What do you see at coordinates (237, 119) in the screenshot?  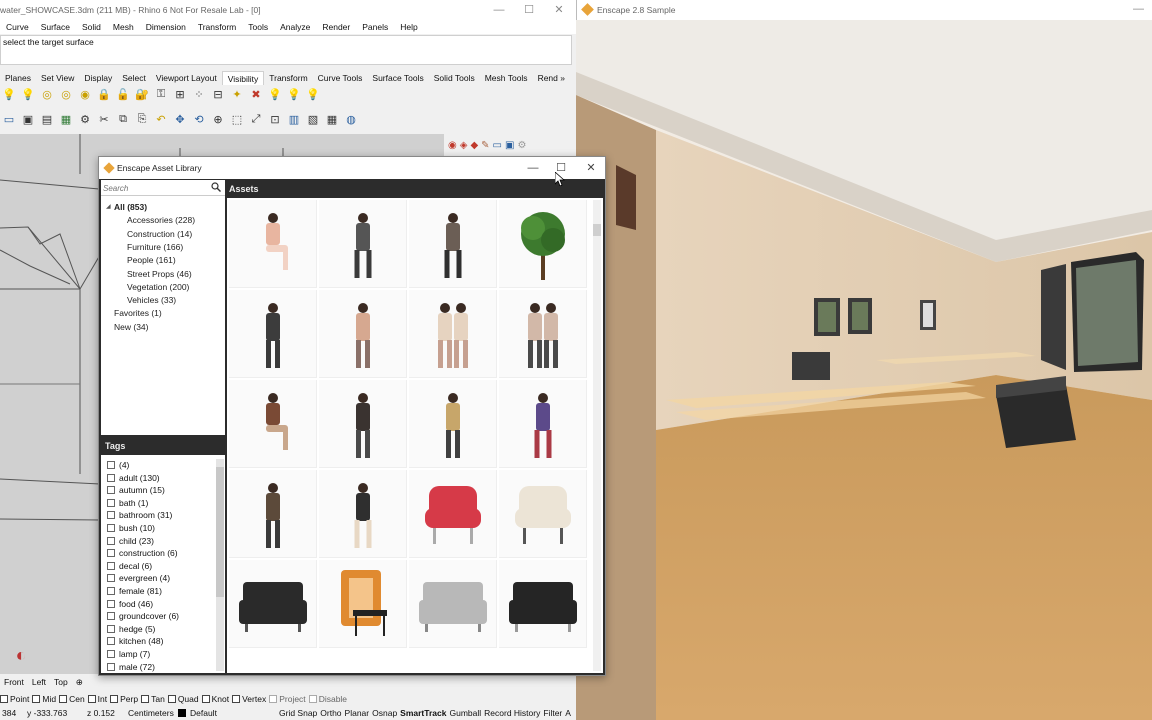 I see `zoom-window-icon: ⬚` at bounding box center [237, 119].